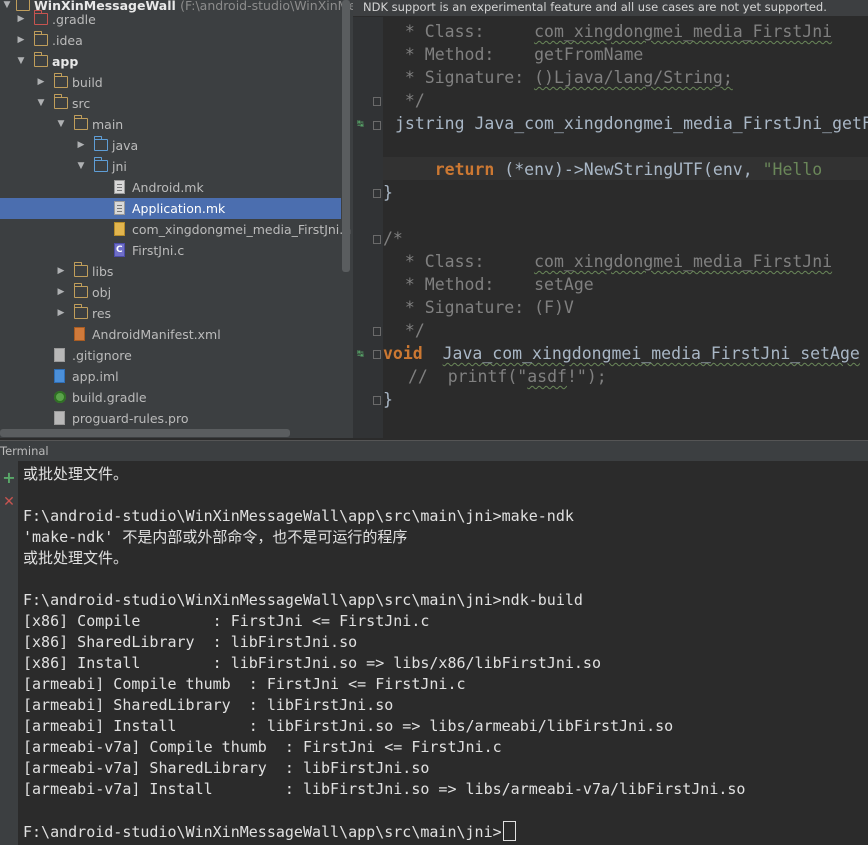 This screenshot has height=845, width=868. I want to click on terminal-line: [x86] Compile : FirstJni <= FirstJni.c, so click(226, 621).